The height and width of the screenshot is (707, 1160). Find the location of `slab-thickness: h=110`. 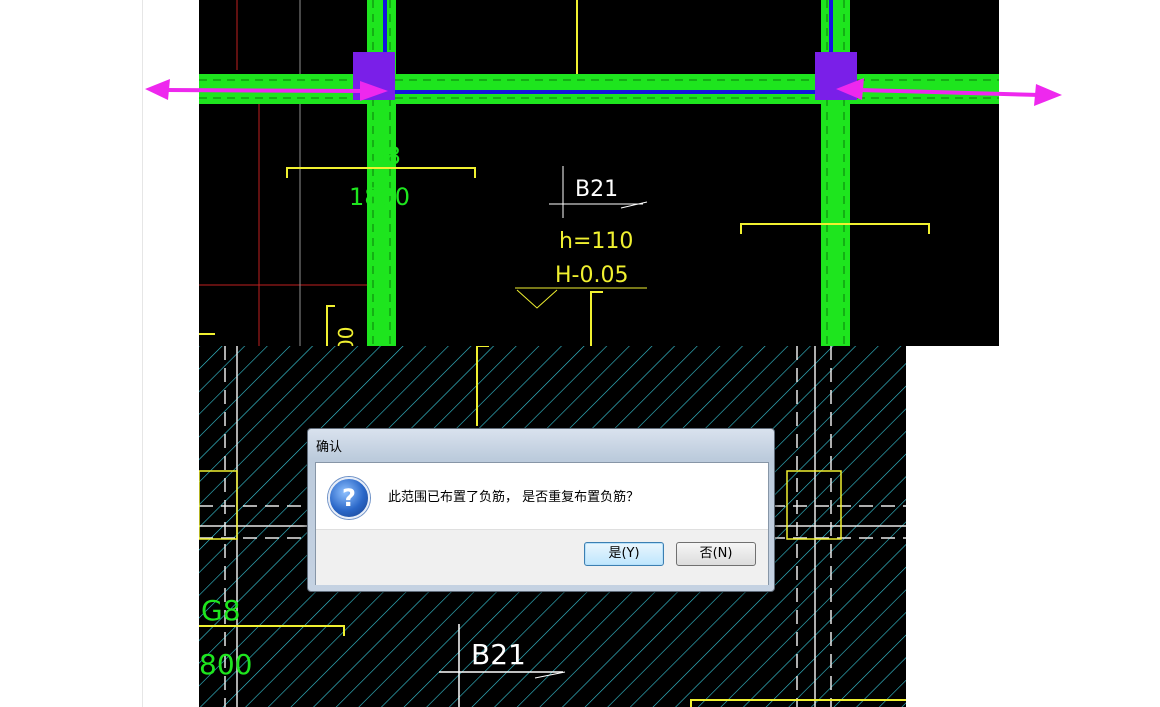

slab-thickness: h=110 is located at coordinates (596, 241).